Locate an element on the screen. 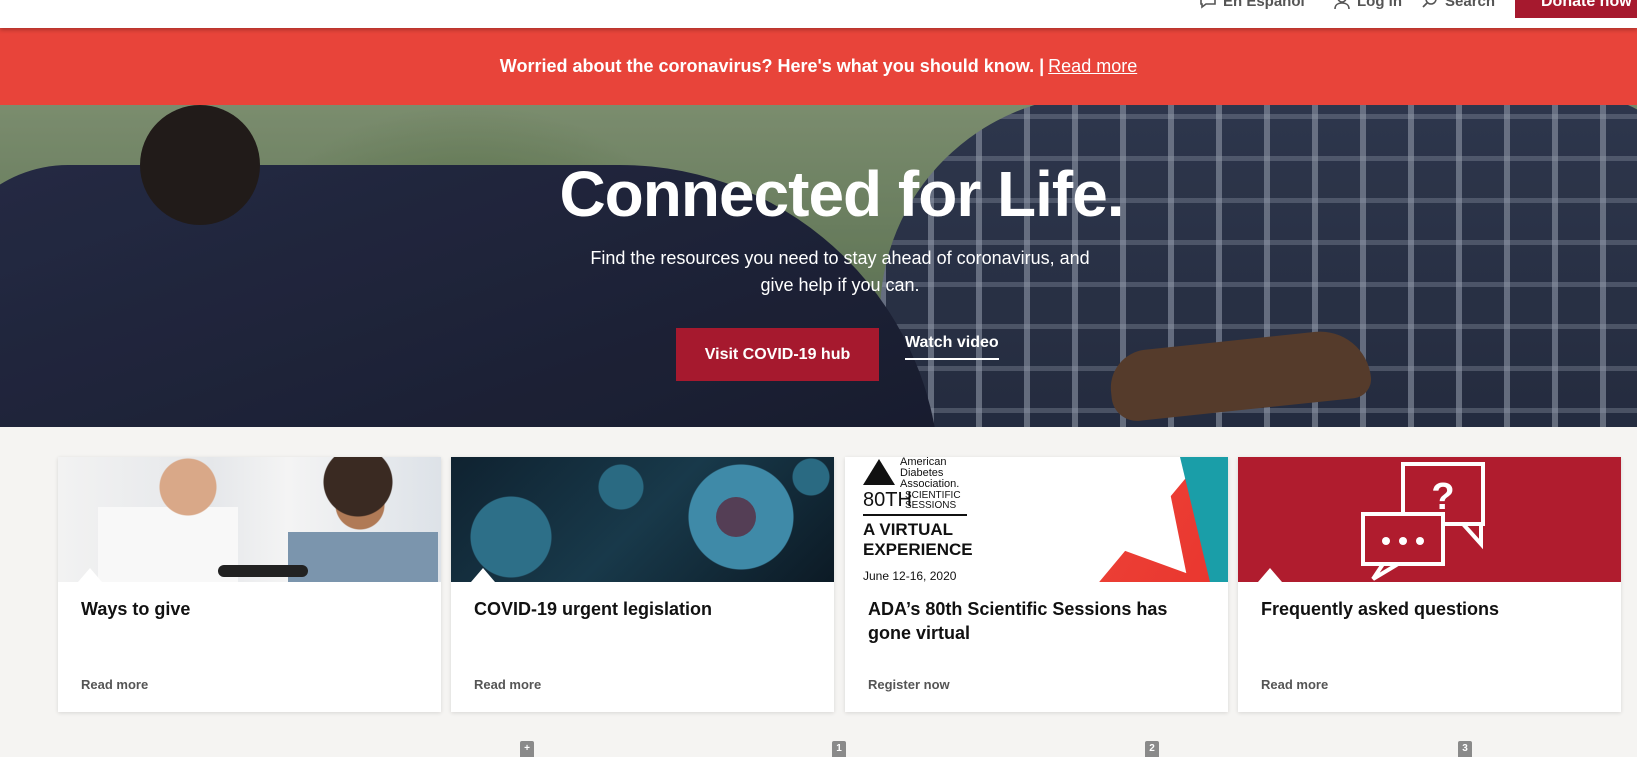  visit-covid-hub-button: Visit COVID-19 hub is located at coordinates (777, 354).